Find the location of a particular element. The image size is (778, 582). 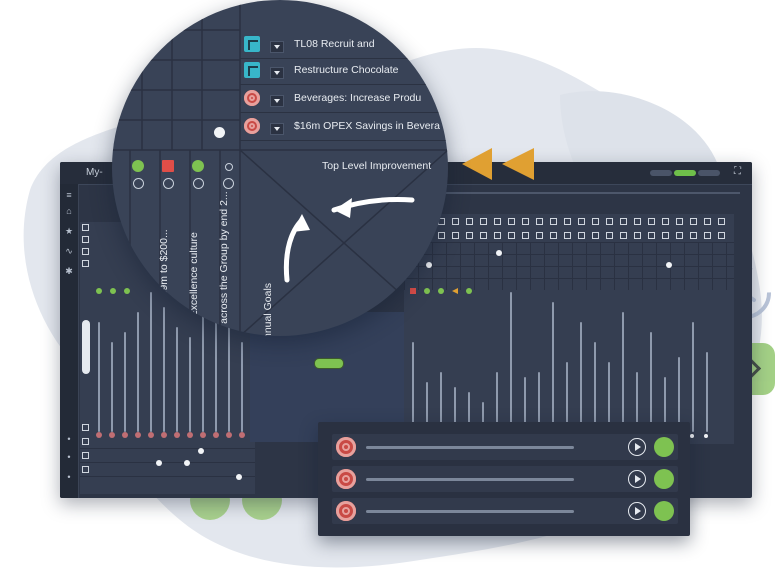

scroll-handle is located at coordinates (86, 347).